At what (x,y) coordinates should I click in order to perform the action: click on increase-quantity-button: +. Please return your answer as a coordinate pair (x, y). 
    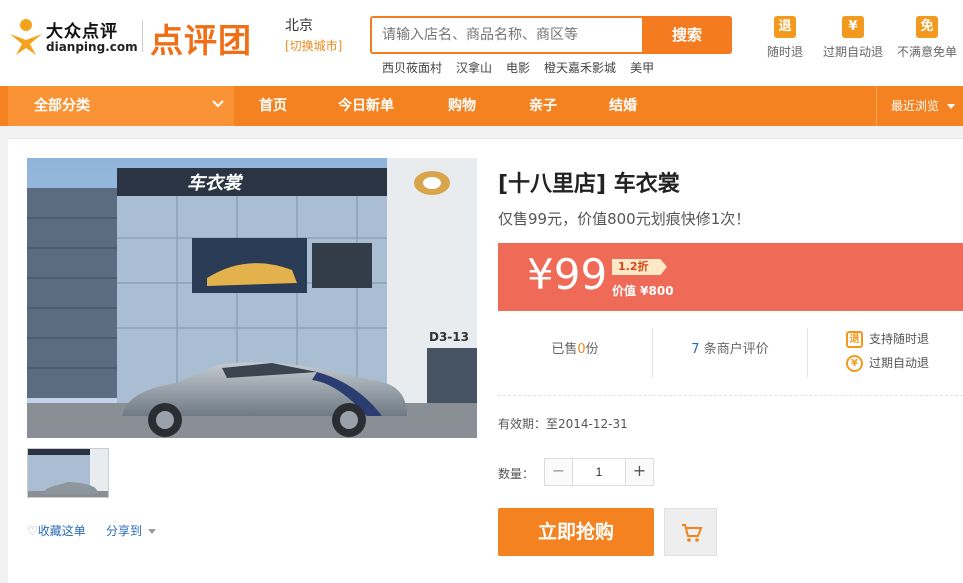
    Looking at the image, I should click on (639, 472).